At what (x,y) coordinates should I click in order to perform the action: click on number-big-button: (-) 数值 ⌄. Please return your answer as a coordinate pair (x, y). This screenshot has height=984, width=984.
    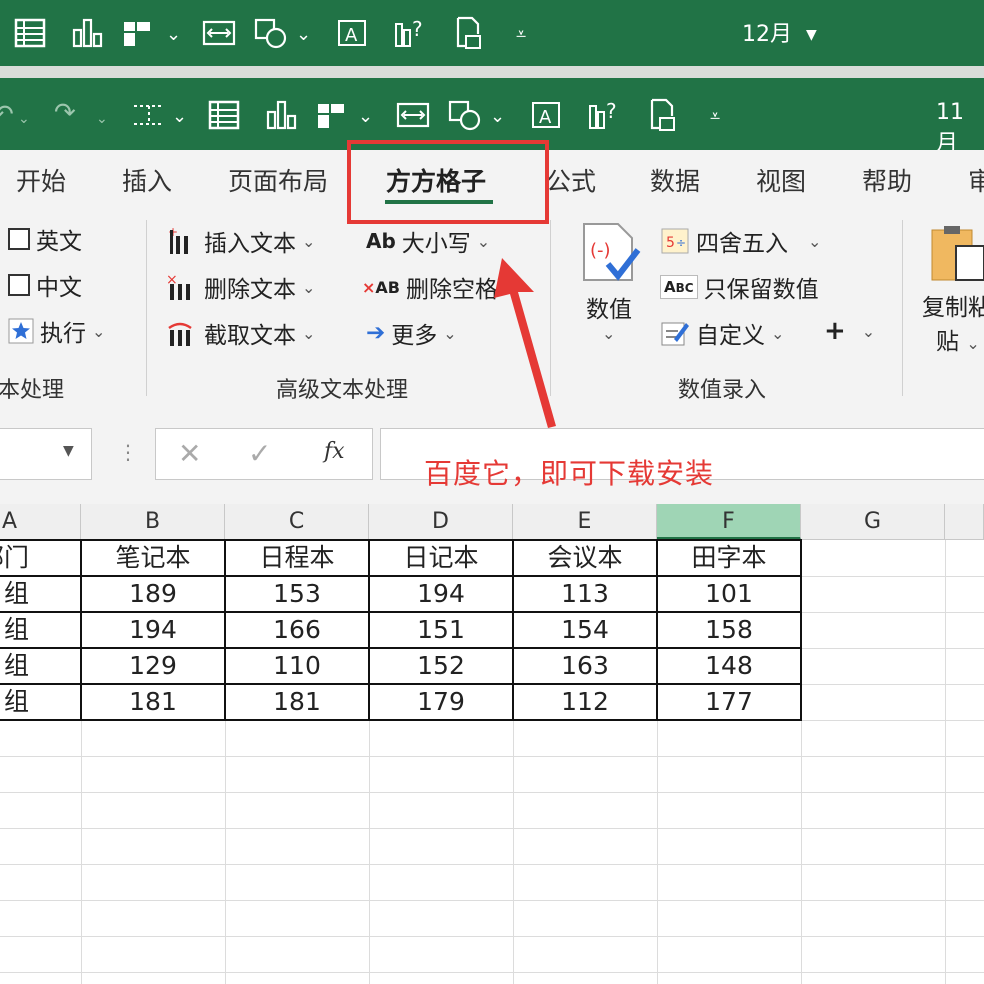
    Looking at the image, I should click on (611, 297).